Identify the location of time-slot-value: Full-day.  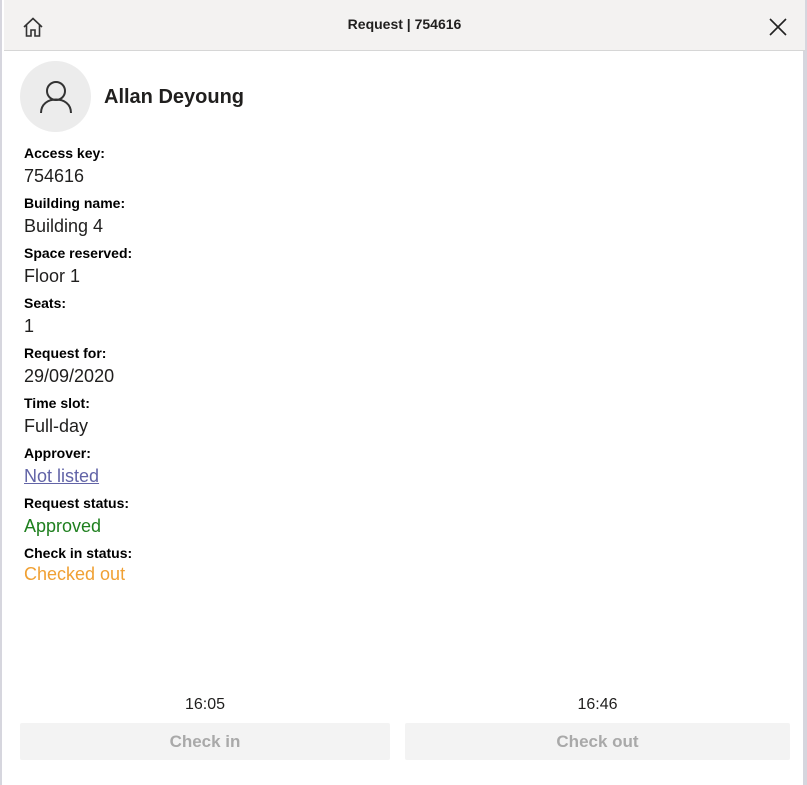
(56, 426).